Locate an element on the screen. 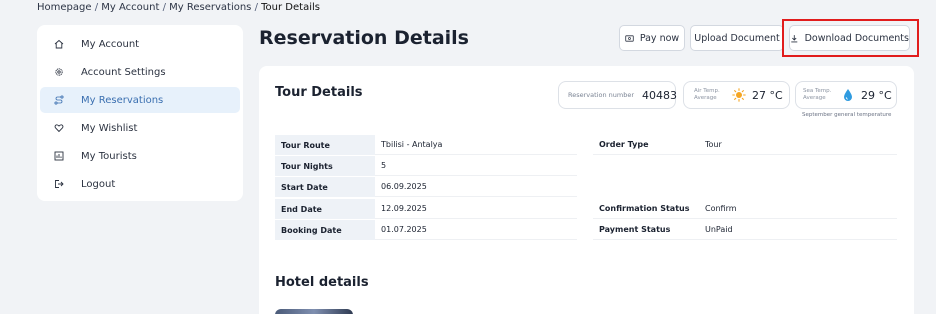 The image size is (936, 314). water-drop-icon is located at coordinates (848, 95).